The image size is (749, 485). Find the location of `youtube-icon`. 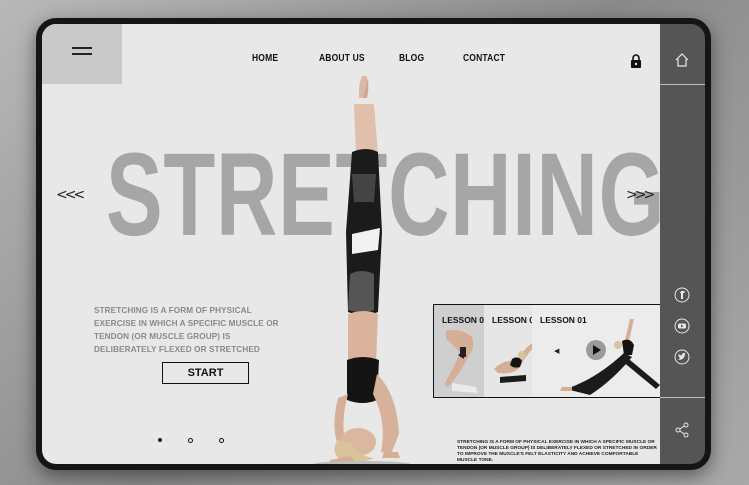

youtube-icon is located at coordinates (682, 326).